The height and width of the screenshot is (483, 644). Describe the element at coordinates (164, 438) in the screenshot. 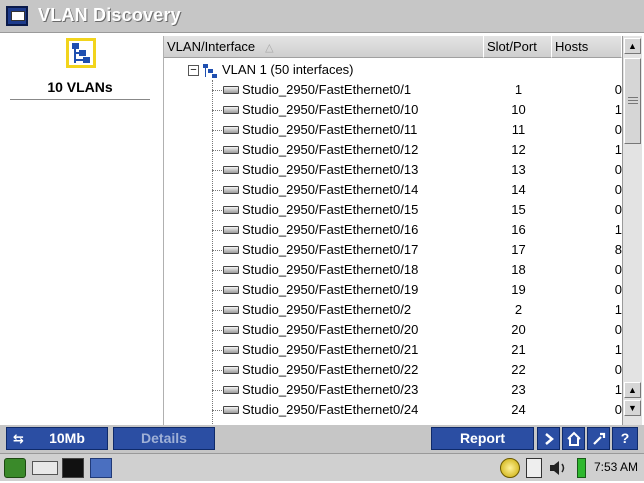

I see `details-button: Details` at that location.